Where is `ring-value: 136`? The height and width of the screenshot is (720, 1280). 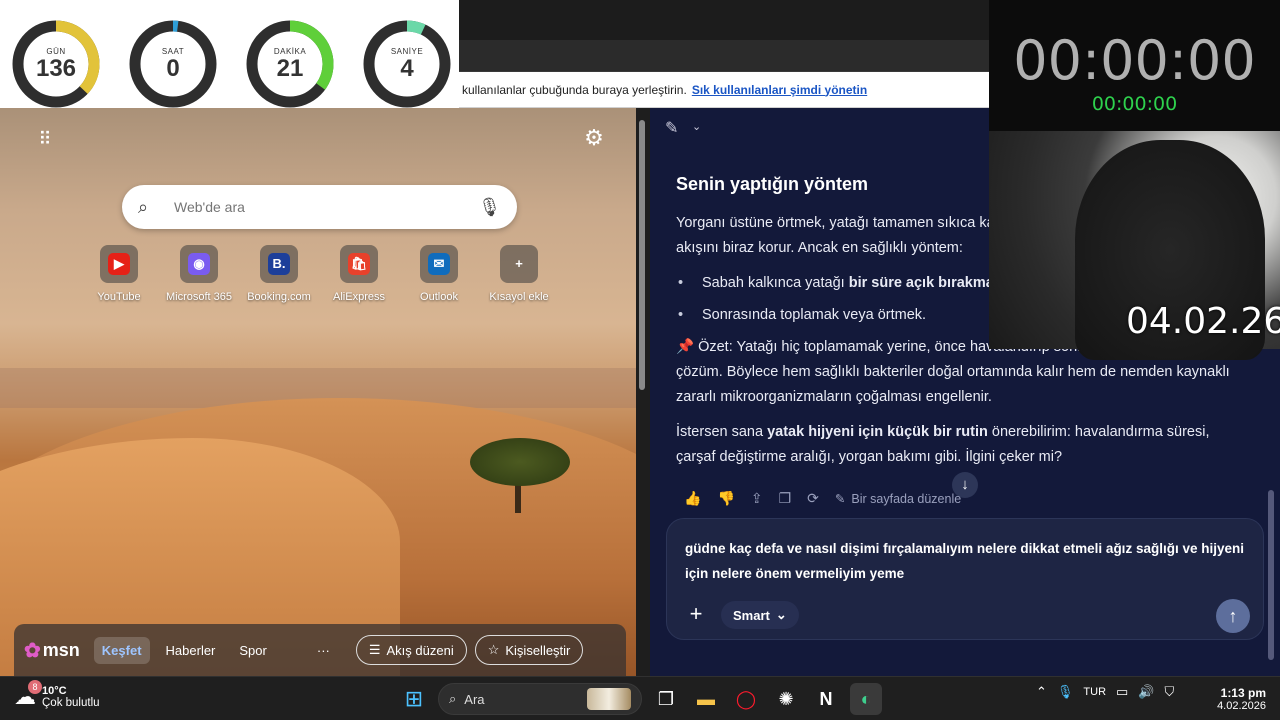 ring-value: 136 is located at coordinates (56, 68).